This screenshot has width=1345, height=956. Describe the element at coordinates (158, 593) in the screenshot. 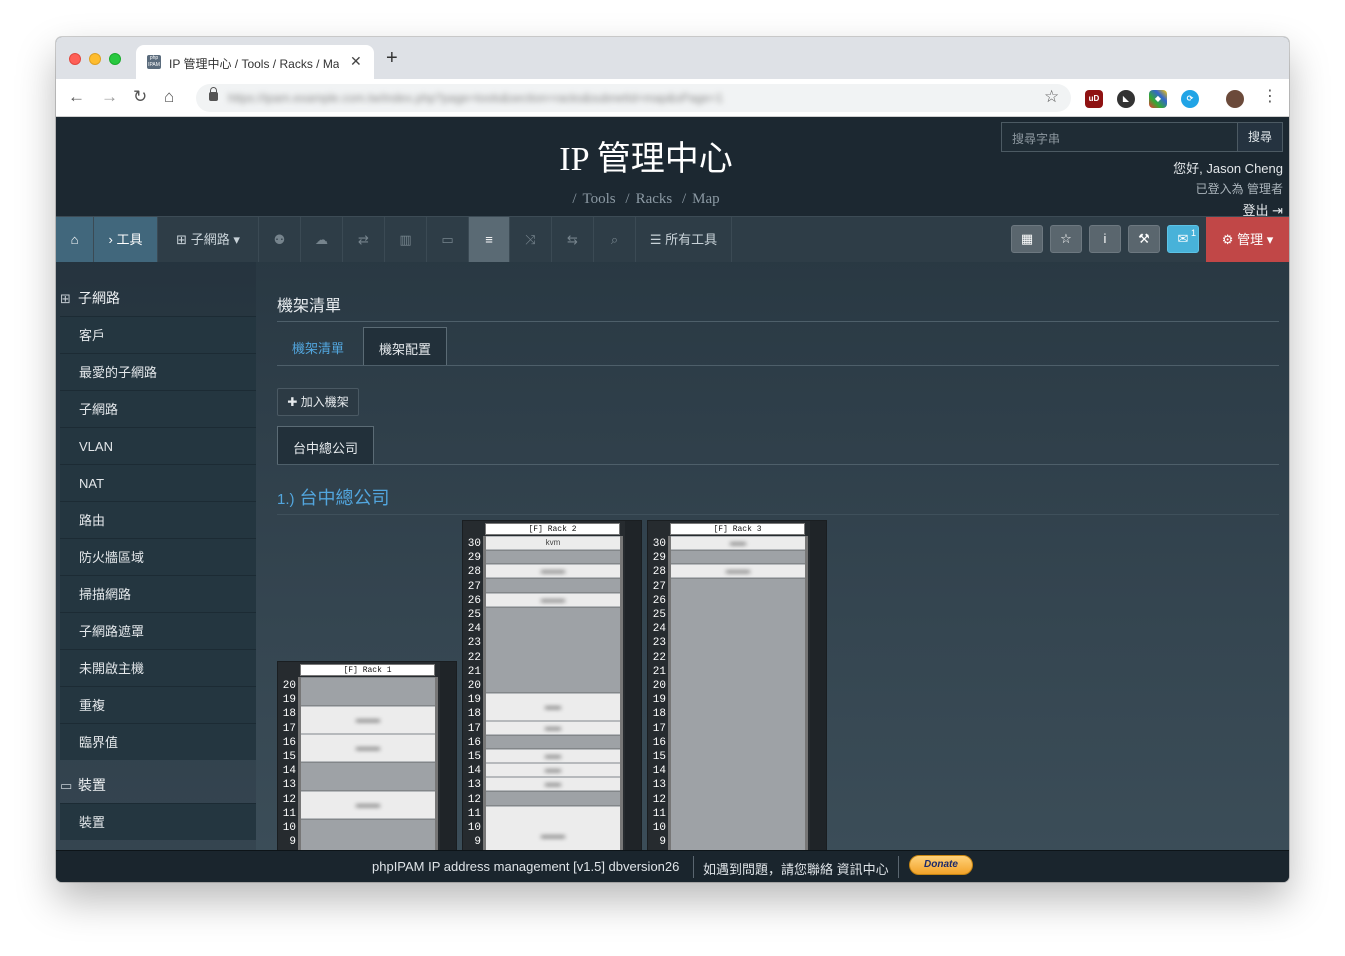

I see `sidebar-item-scan-networks: 掃描網路` at that location.